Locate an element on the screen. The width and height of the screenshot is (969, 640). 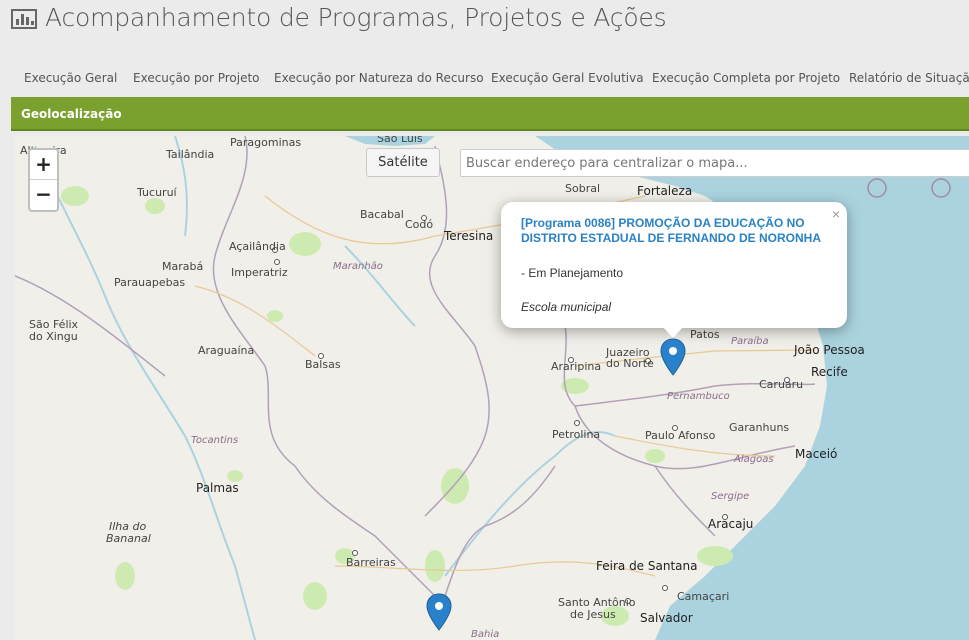
svg-text: Sergipe is located at coordinates (730, 496).